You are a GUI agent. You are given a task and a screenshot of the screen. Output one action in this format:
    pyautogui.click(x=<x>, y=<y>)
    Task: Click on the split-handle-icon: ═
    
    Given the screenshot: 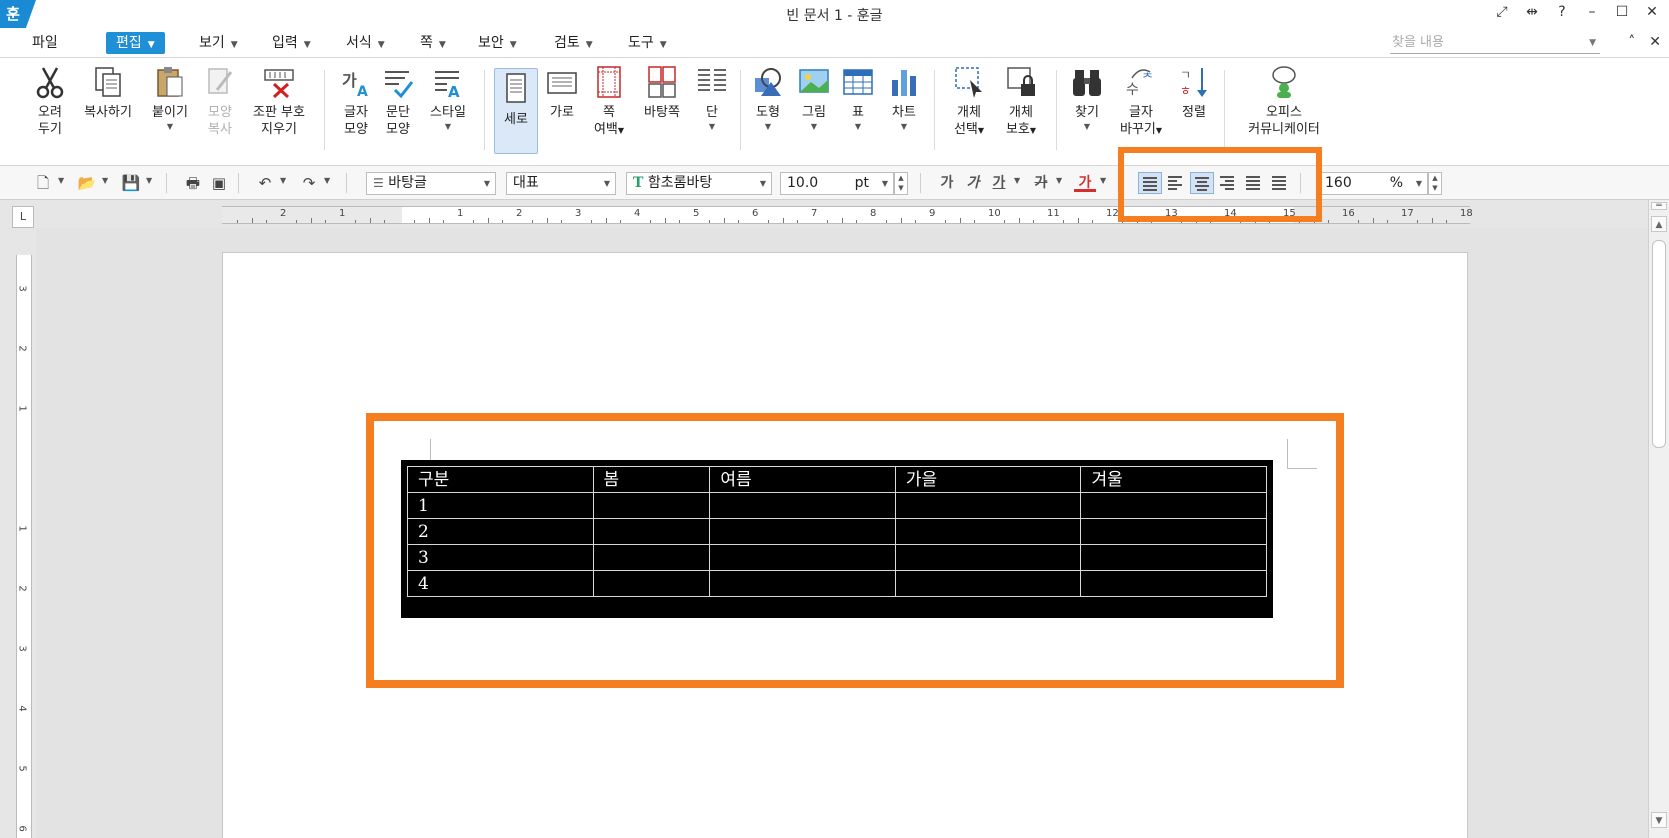 What is the action you would take?
    pyautogui.click(x=1659, y=206)
    